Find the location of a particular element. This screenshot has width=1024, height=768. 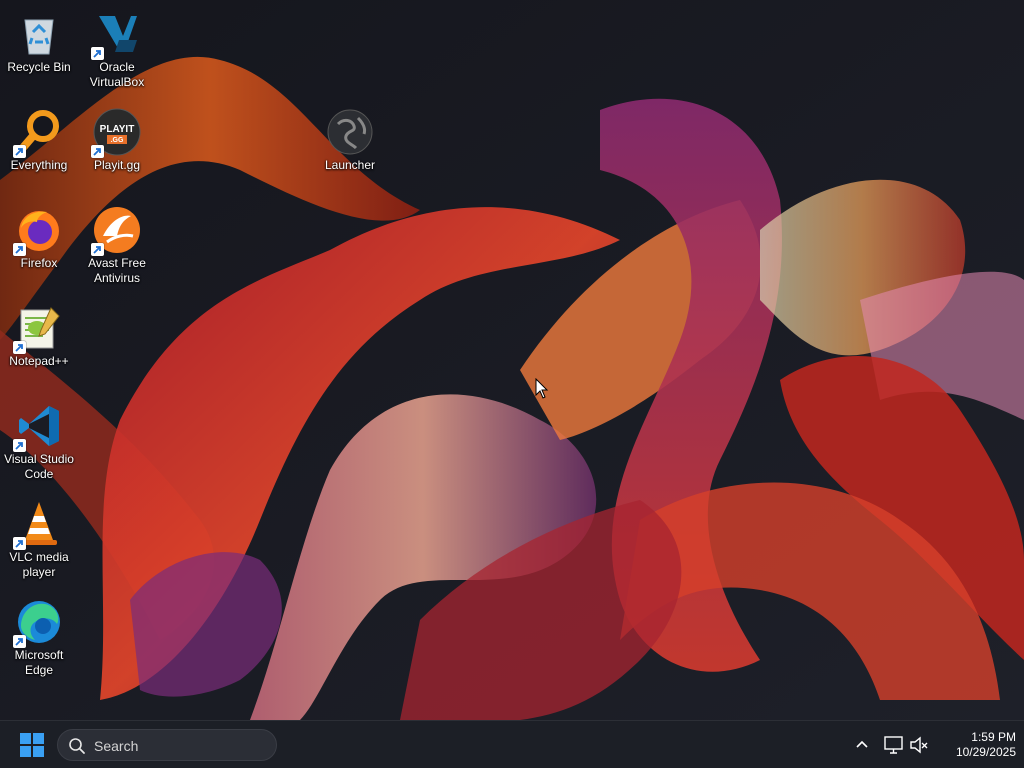

firefox-icon is located at coordinates (38, 231).